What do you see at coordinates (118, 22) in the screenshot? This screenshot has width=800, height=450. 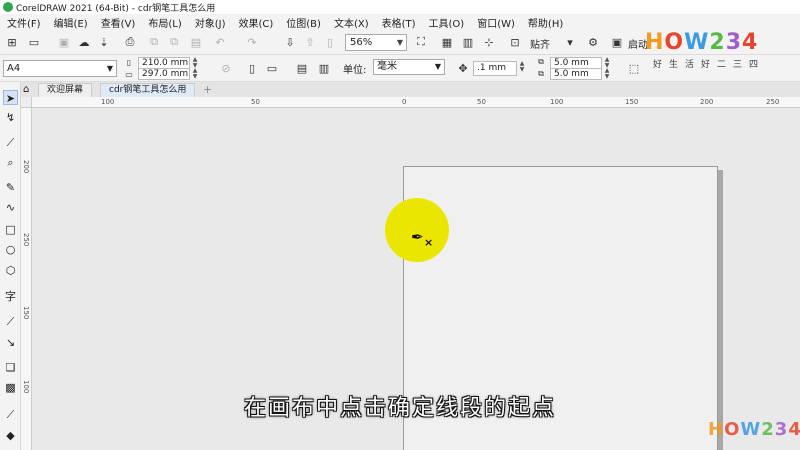 I see `menu-view: 查看(V)` at bounding box center [118, 22].